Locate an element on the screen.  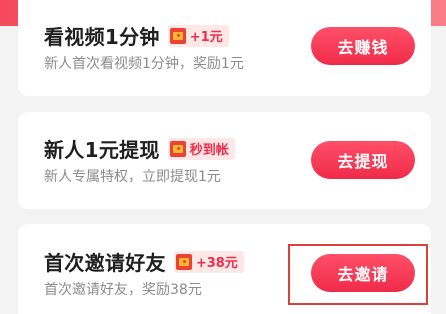
earn-money-button: 去赚钱 is located at coordinates (363, 46).